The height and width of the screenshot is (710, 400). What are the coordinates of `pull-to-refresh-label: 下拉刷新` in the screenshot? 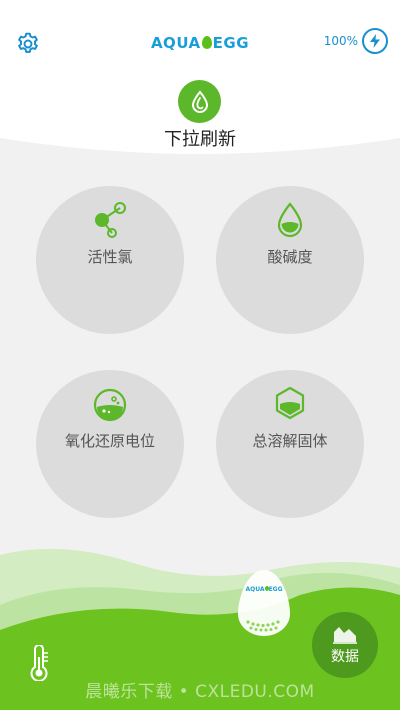 It's located at (200, 139).